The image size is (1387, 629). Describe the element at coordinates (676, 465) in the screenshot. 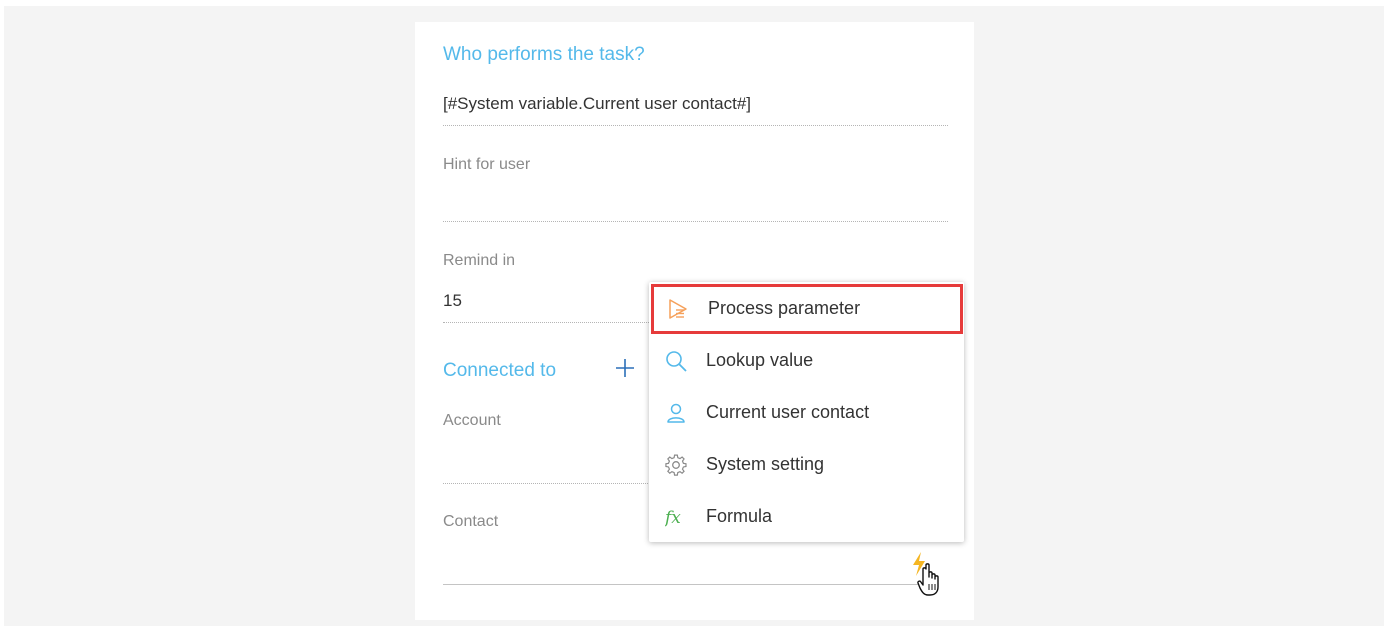

I see `gear-icon` at that location.